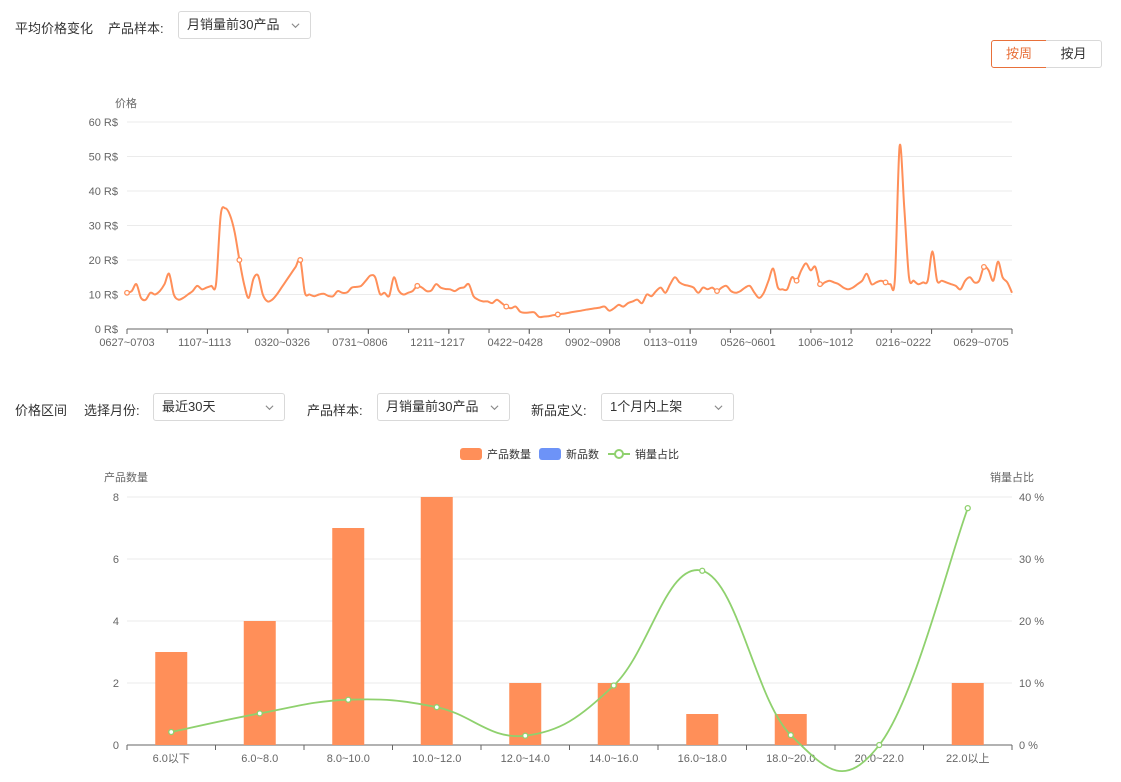 The height and width of the screenshot is (782, 1121). What do you see at coordinates (436, 759) in the screenshot?
I see `x-tick-label: 10.0~12.0` at bounding box center [436, 759].